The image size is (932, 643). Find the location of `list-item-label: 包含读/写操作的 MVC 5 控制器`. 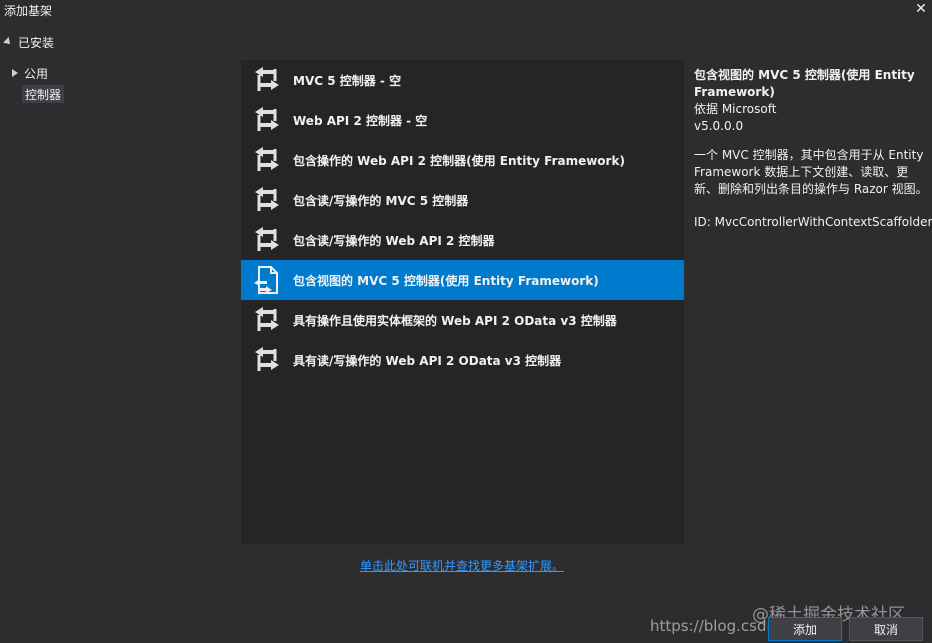

list-item-label: 包含读/写操作的 MVC 5 控制器 is located at coordinates (381, 200).